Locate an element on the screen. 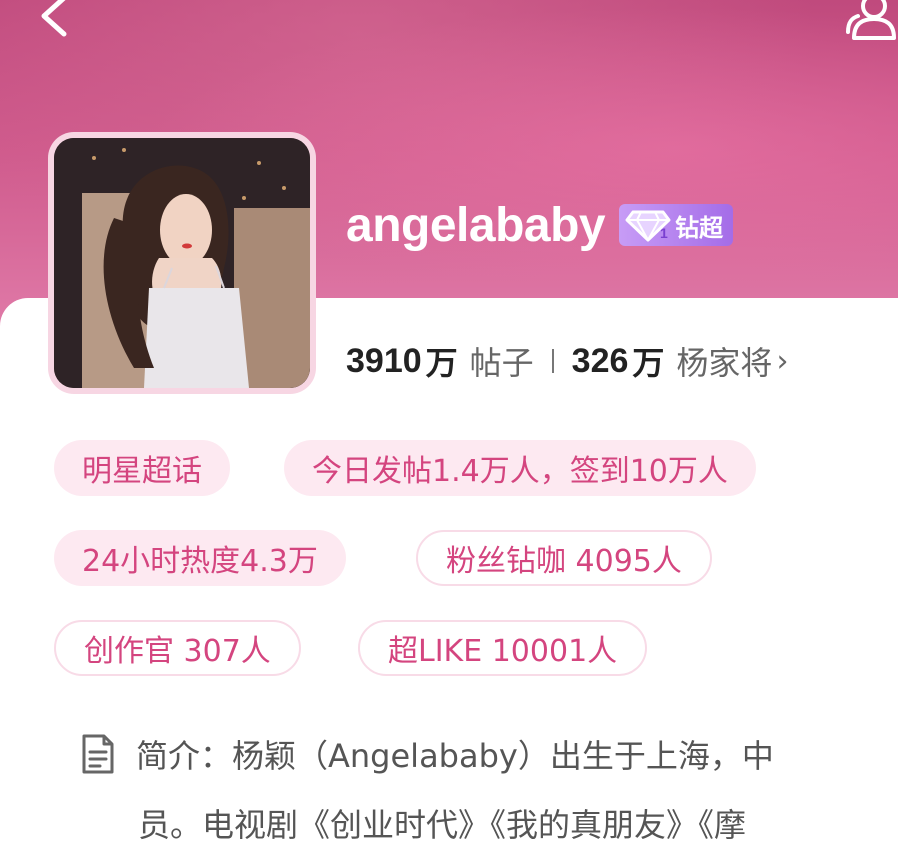  back-button is located at coordinates (54, 21).